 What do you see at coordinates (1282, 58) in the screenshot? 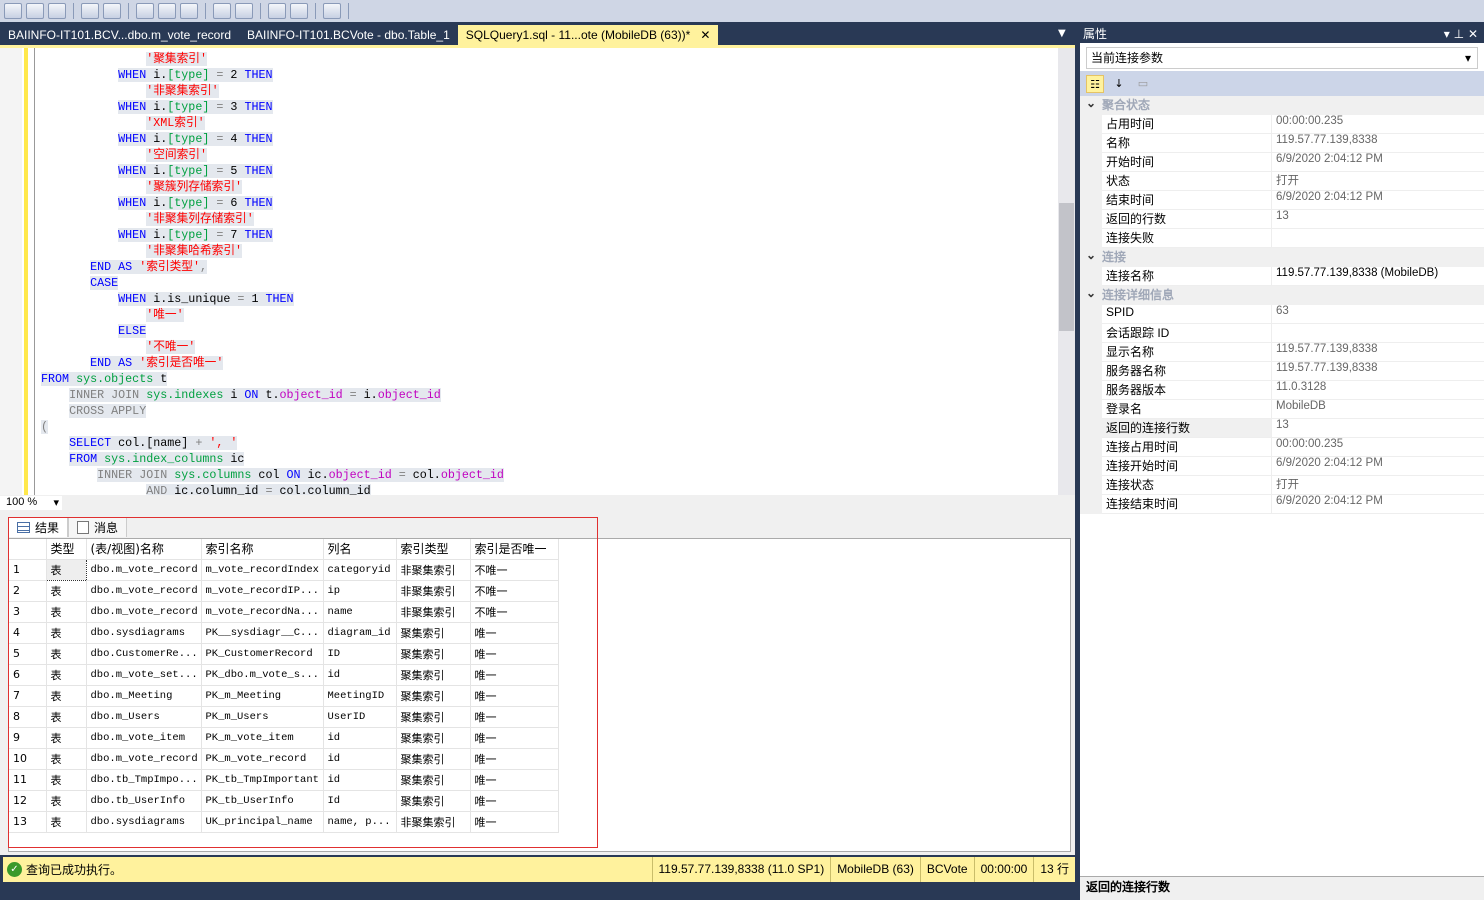
I see `properties-object-select: 当前连接参数 ▾` at bounding box center [1282, 58].